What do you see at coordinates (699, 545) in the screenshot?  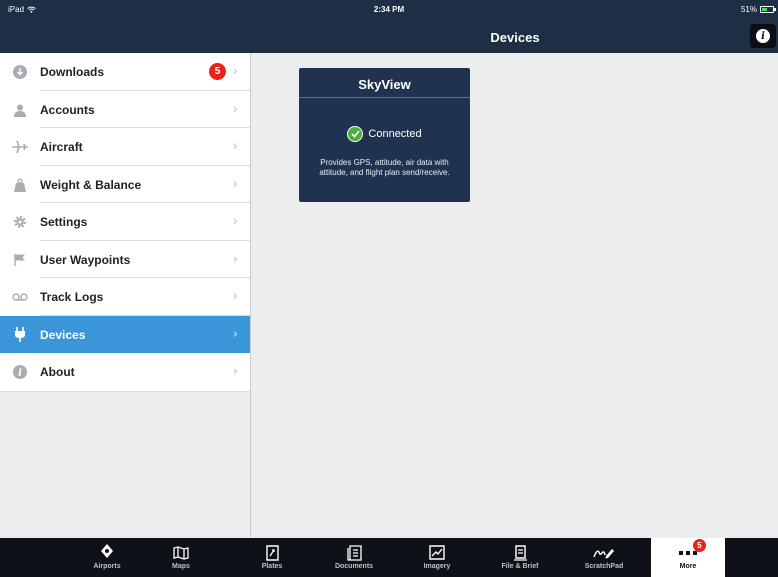 I see `more-count-badge: 5` at bounding box center [699, 545].